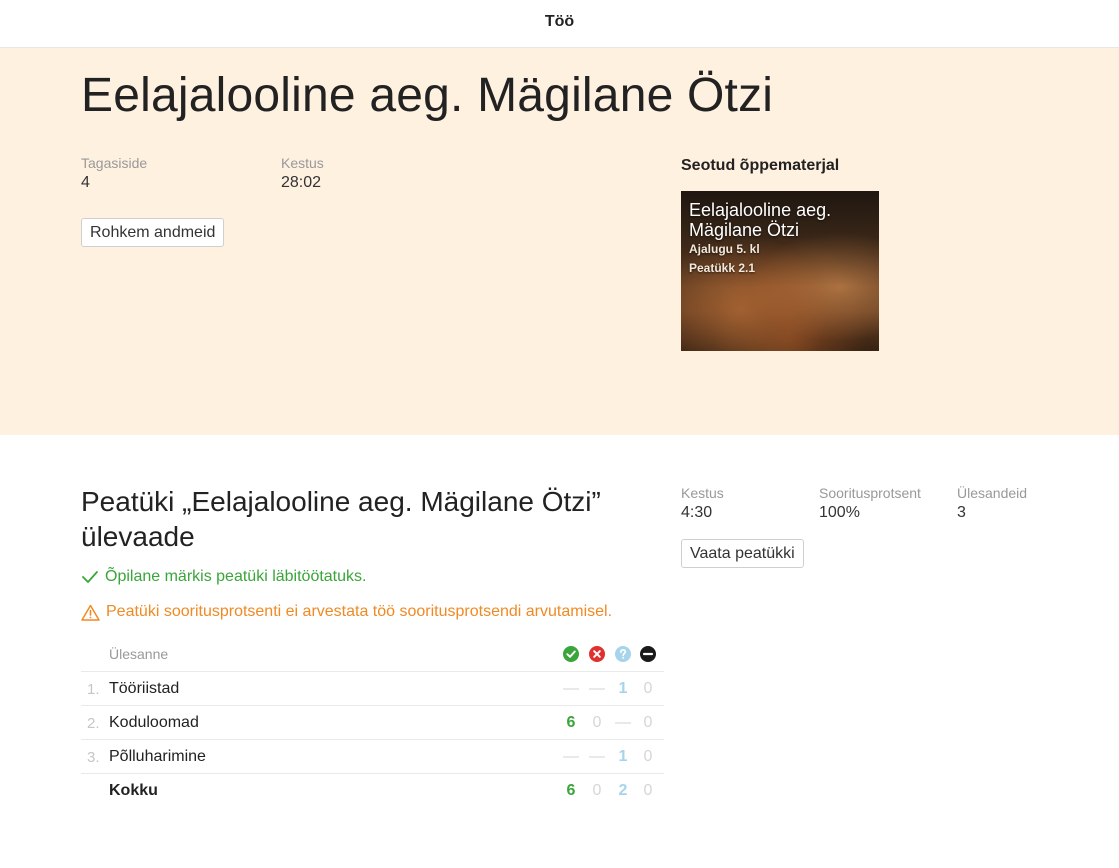  I want to click on total-skipped: 0, so click(648, 790).